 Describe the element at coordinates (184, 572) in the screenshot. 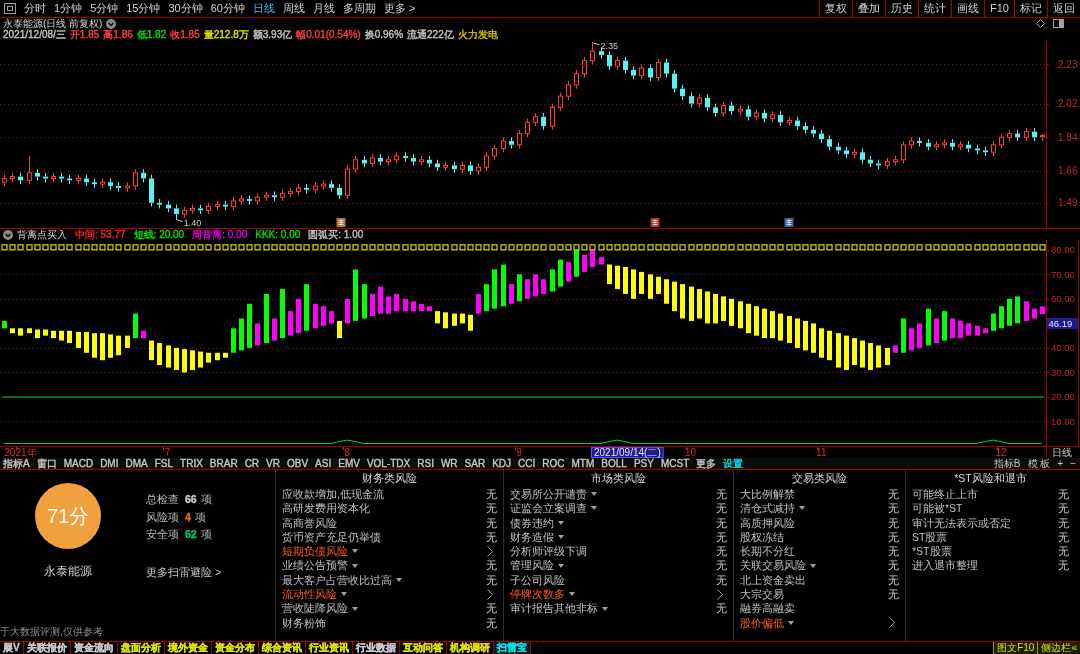

I see `more-link: 更多扫雷避险 >` at that location.